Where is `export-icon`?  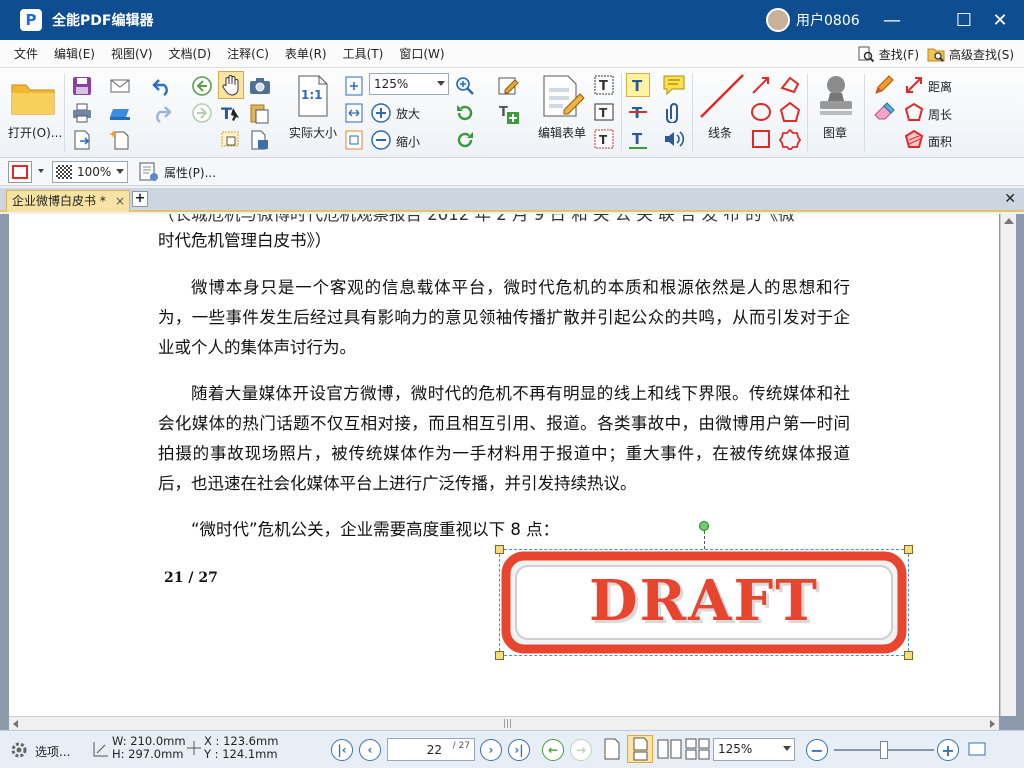 export-icon is located at coordinates (82, 140).